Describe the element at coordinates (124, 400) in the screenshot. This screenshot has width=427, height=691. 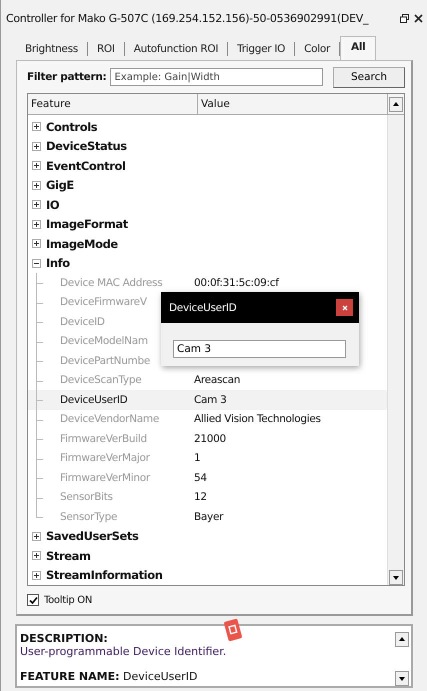
I see `feature-name: DeviceUserID` at that location.